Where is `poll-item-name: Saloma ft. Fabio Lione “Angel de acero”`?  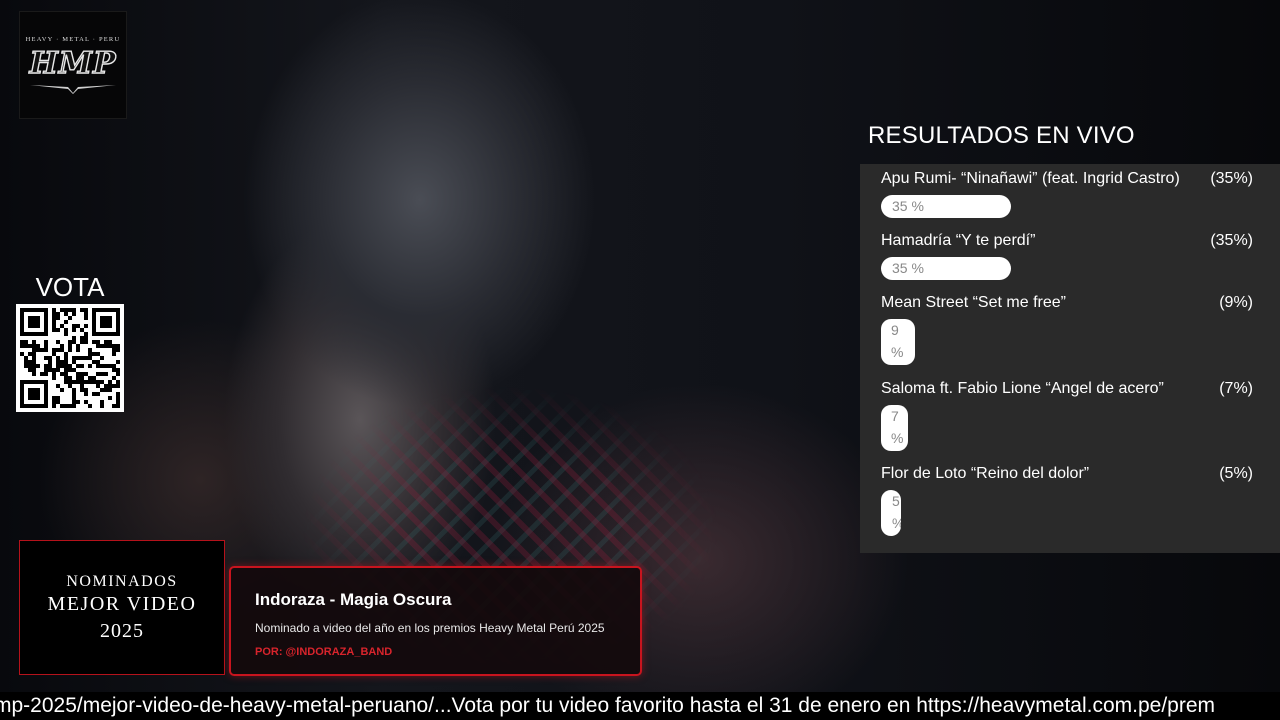
poll-item-name: Saloma ft. Fabio Lione “Angel de acero” is located at coordinates (1022, 388).